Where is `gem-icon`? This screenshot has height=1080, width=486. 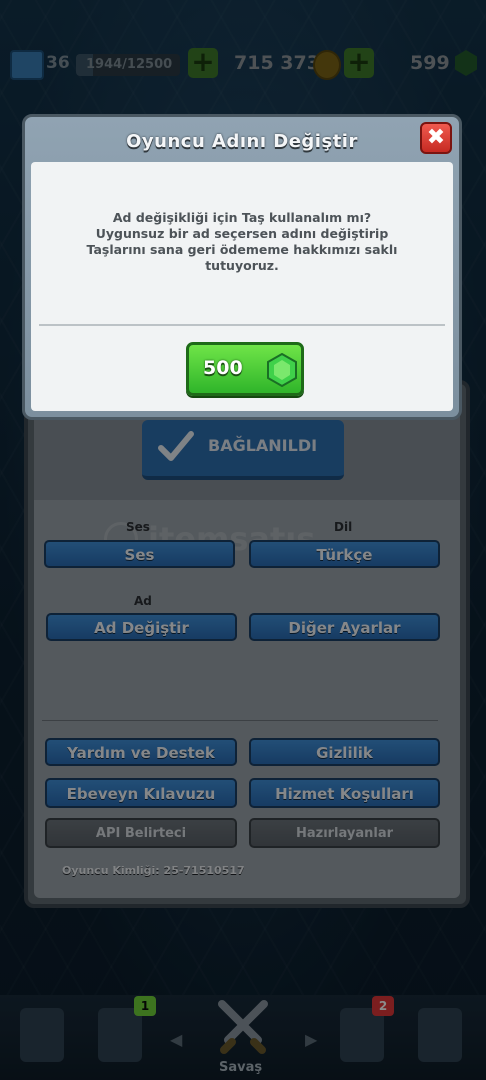 gem-icon is located at coordinates (282, 370).